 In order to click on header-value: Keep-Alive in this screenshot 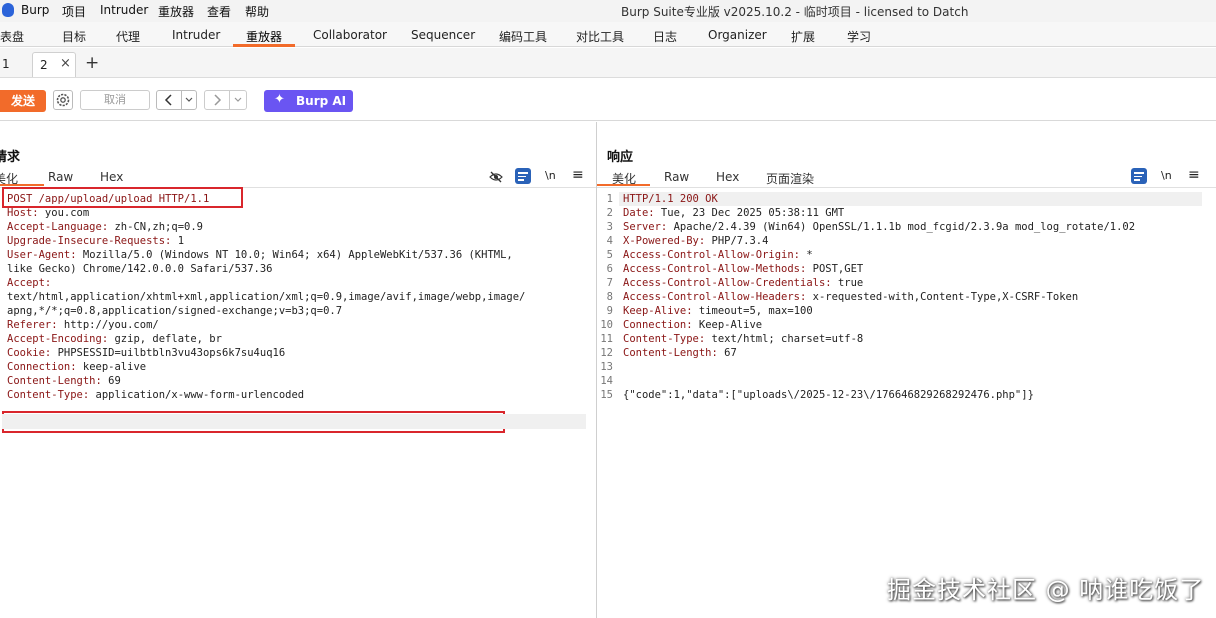, I will do `click(727, 325)`.